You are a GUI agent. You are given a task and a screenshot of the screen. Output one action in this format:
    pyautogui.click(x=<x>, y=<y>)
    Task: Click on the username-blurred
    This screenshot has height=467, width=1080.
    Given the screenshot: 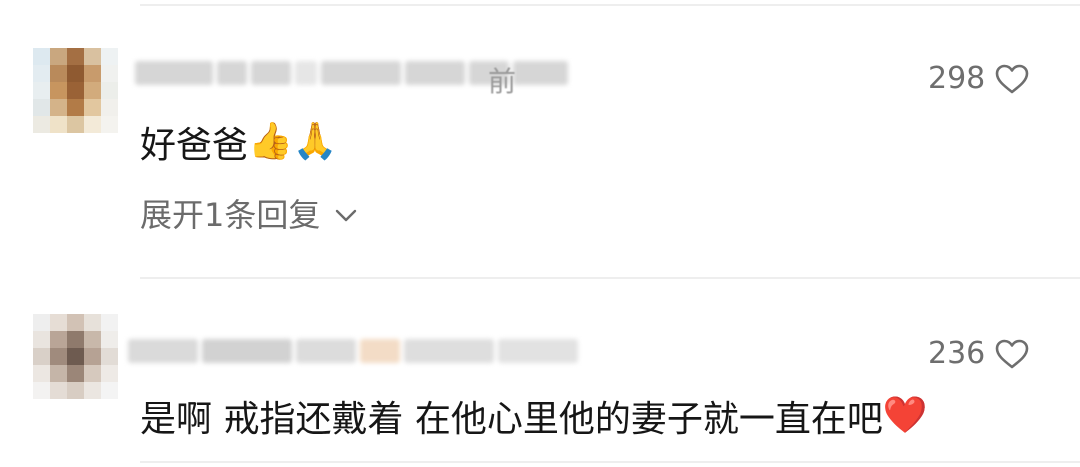 What is the action you would take?
    pyautogui.click(x=353, y=351)
    